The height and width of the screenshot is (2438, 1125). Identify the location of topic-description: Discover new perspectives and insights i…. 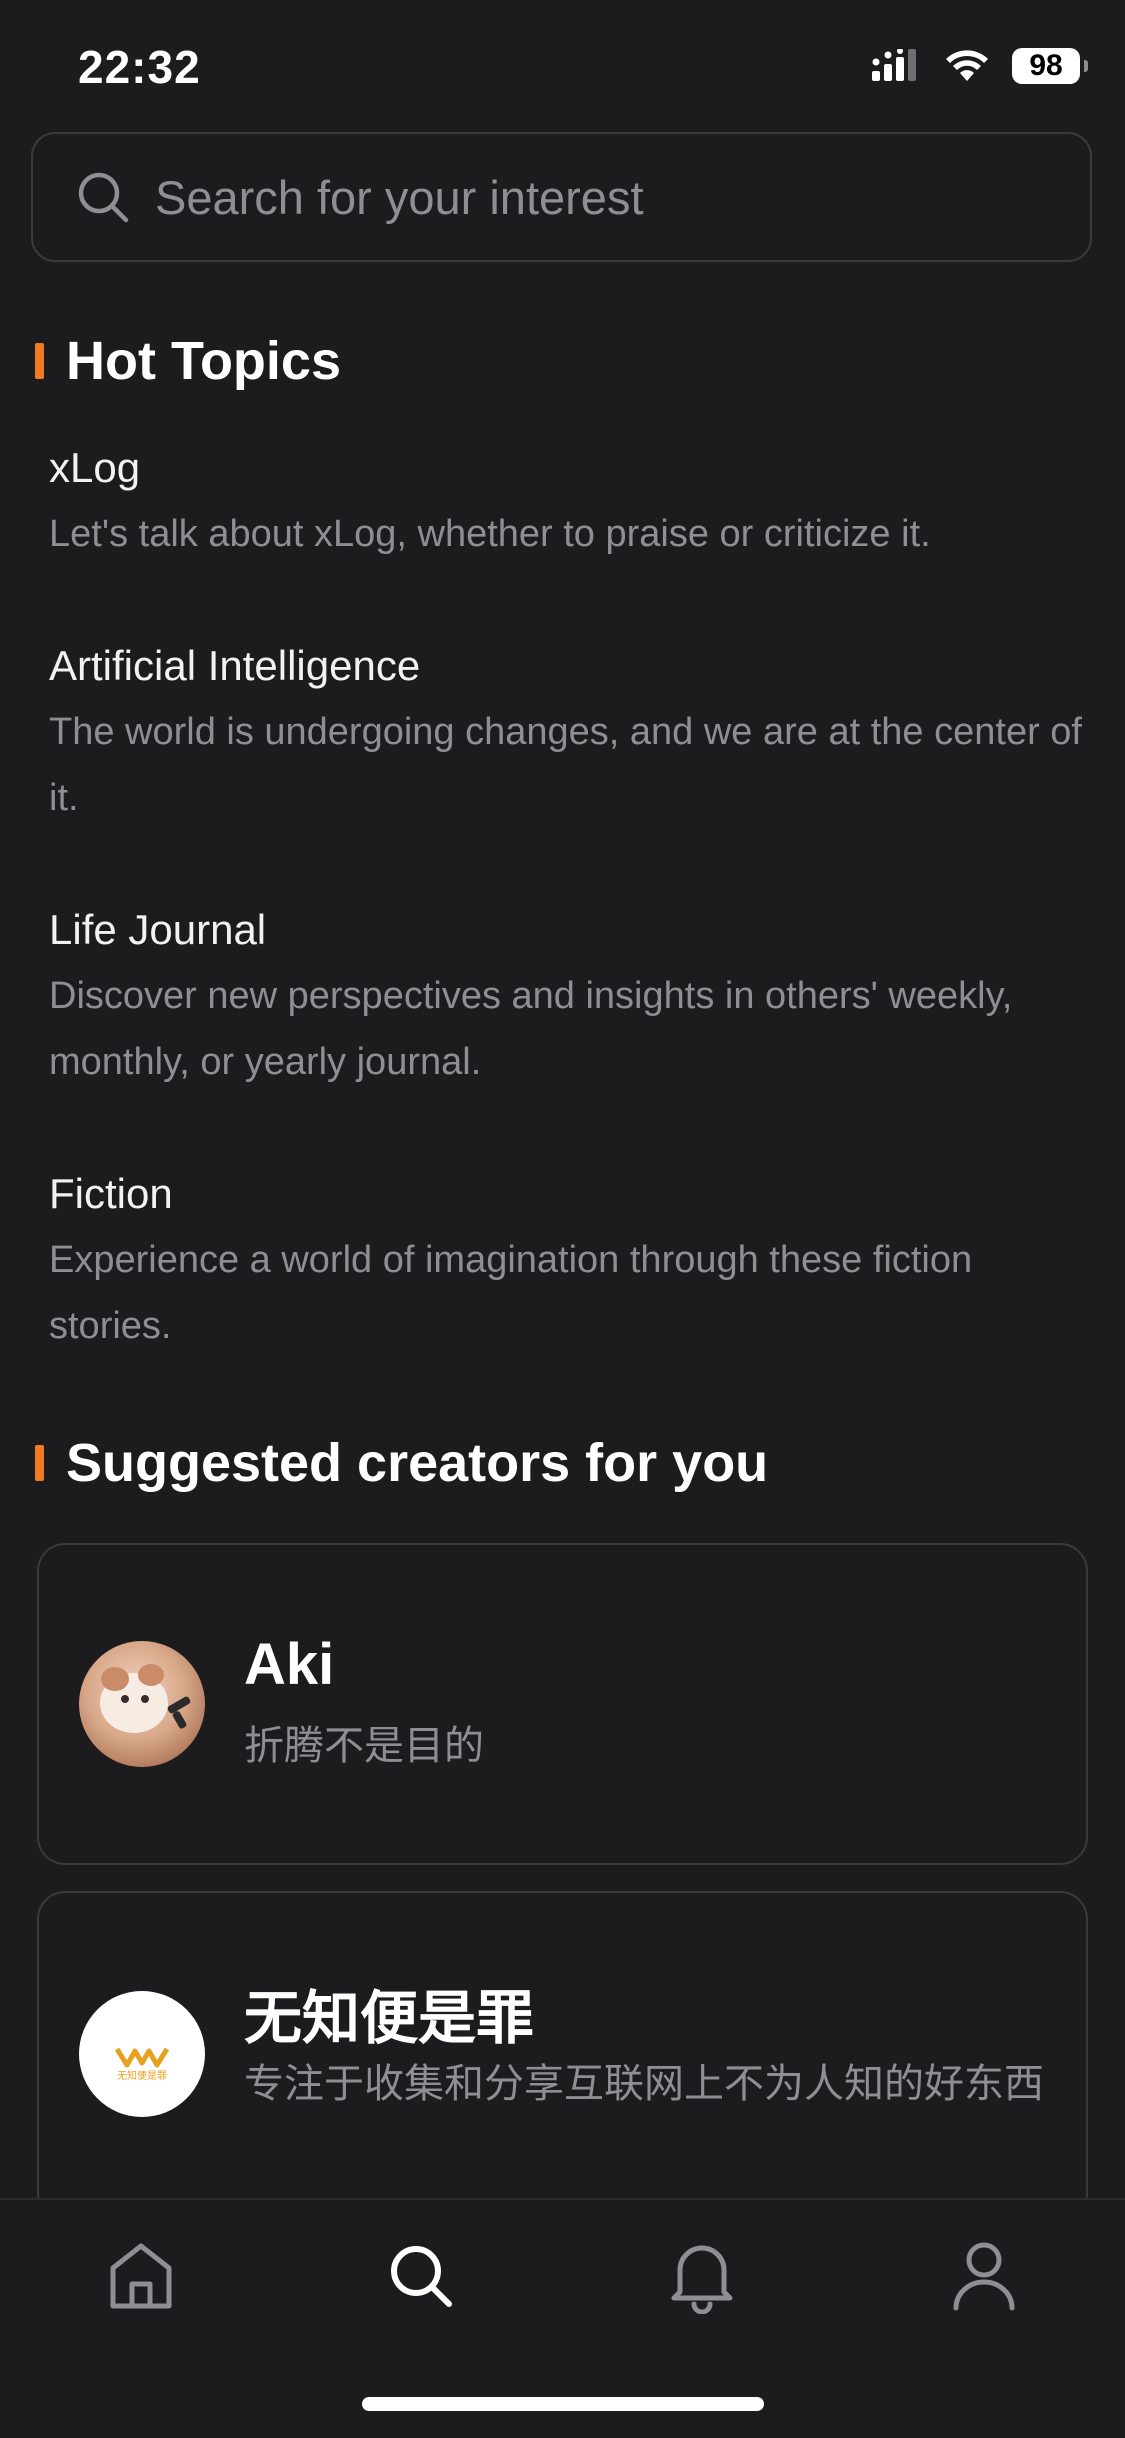
(531, 1029).